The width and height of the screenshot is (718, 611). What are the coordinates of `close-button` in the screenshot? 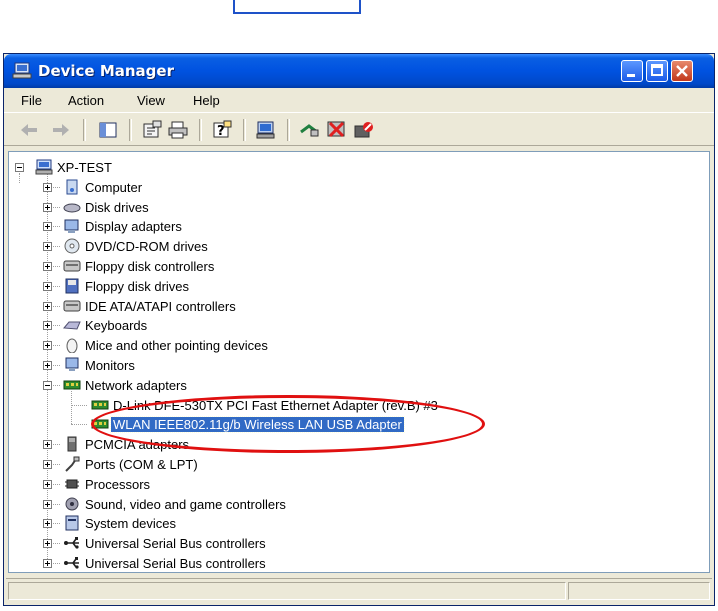 It's located at (682, 71).